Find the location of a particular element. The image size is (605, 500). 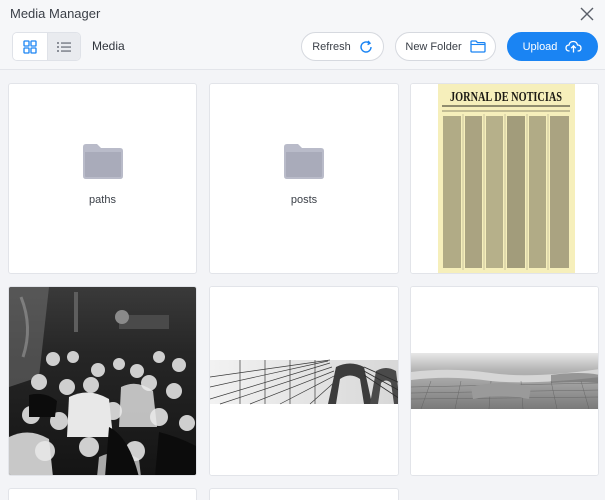

image-card-crowd is located at coordinates (102, 381).